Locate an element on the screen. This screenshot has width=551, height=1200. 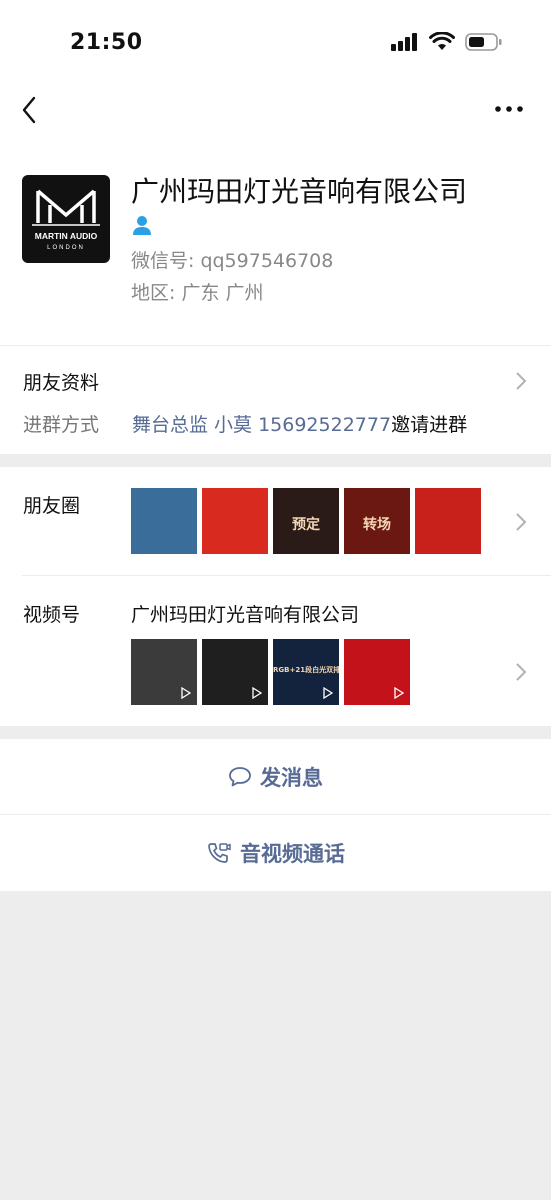
avatar-brand-text: MARTIN AUDIO is located at coordinates (66, 236).